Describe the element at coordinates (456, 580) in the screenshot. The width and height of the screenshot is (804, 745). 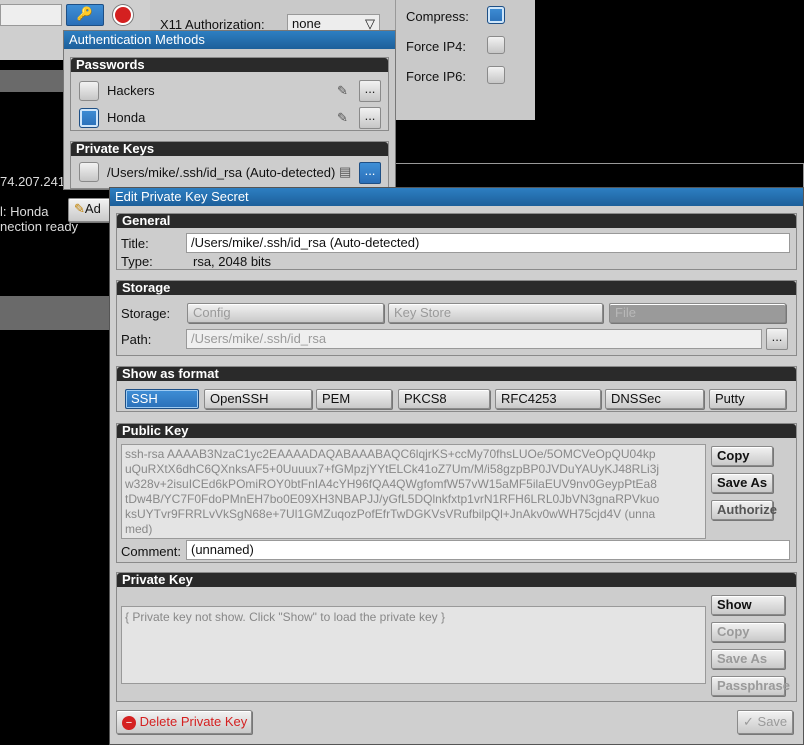
I see `private-key-title: Private Key` at that location.